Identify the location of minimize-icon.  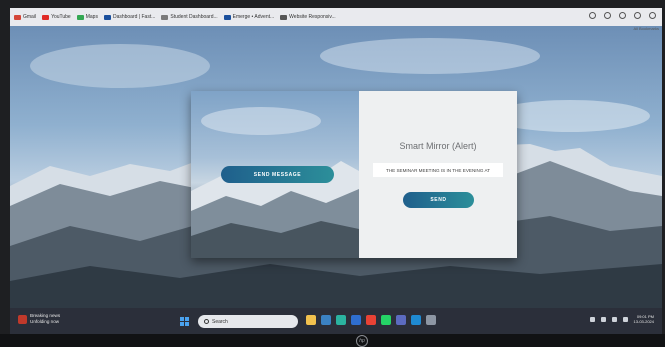
(622, 15).